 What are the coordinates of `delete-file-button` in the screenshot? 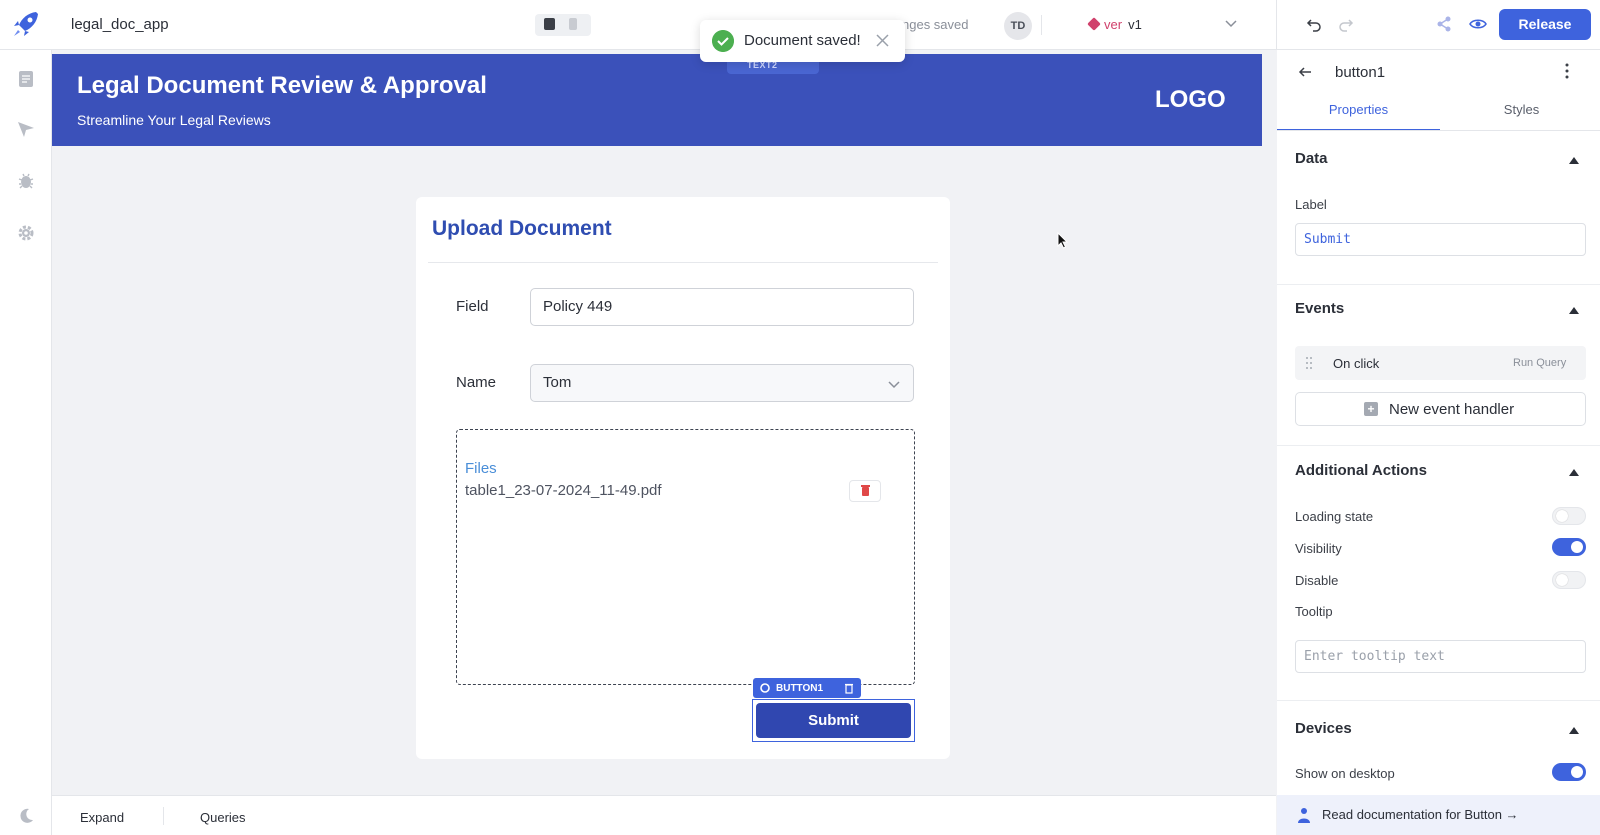 It's located at (865, 491).